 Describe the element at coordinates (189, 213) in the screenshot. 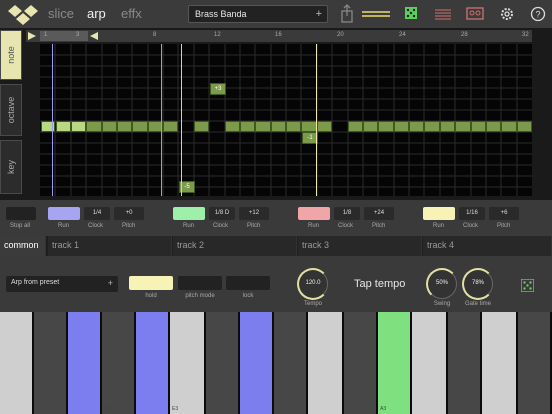

I see `track-2-run-button` at that location.